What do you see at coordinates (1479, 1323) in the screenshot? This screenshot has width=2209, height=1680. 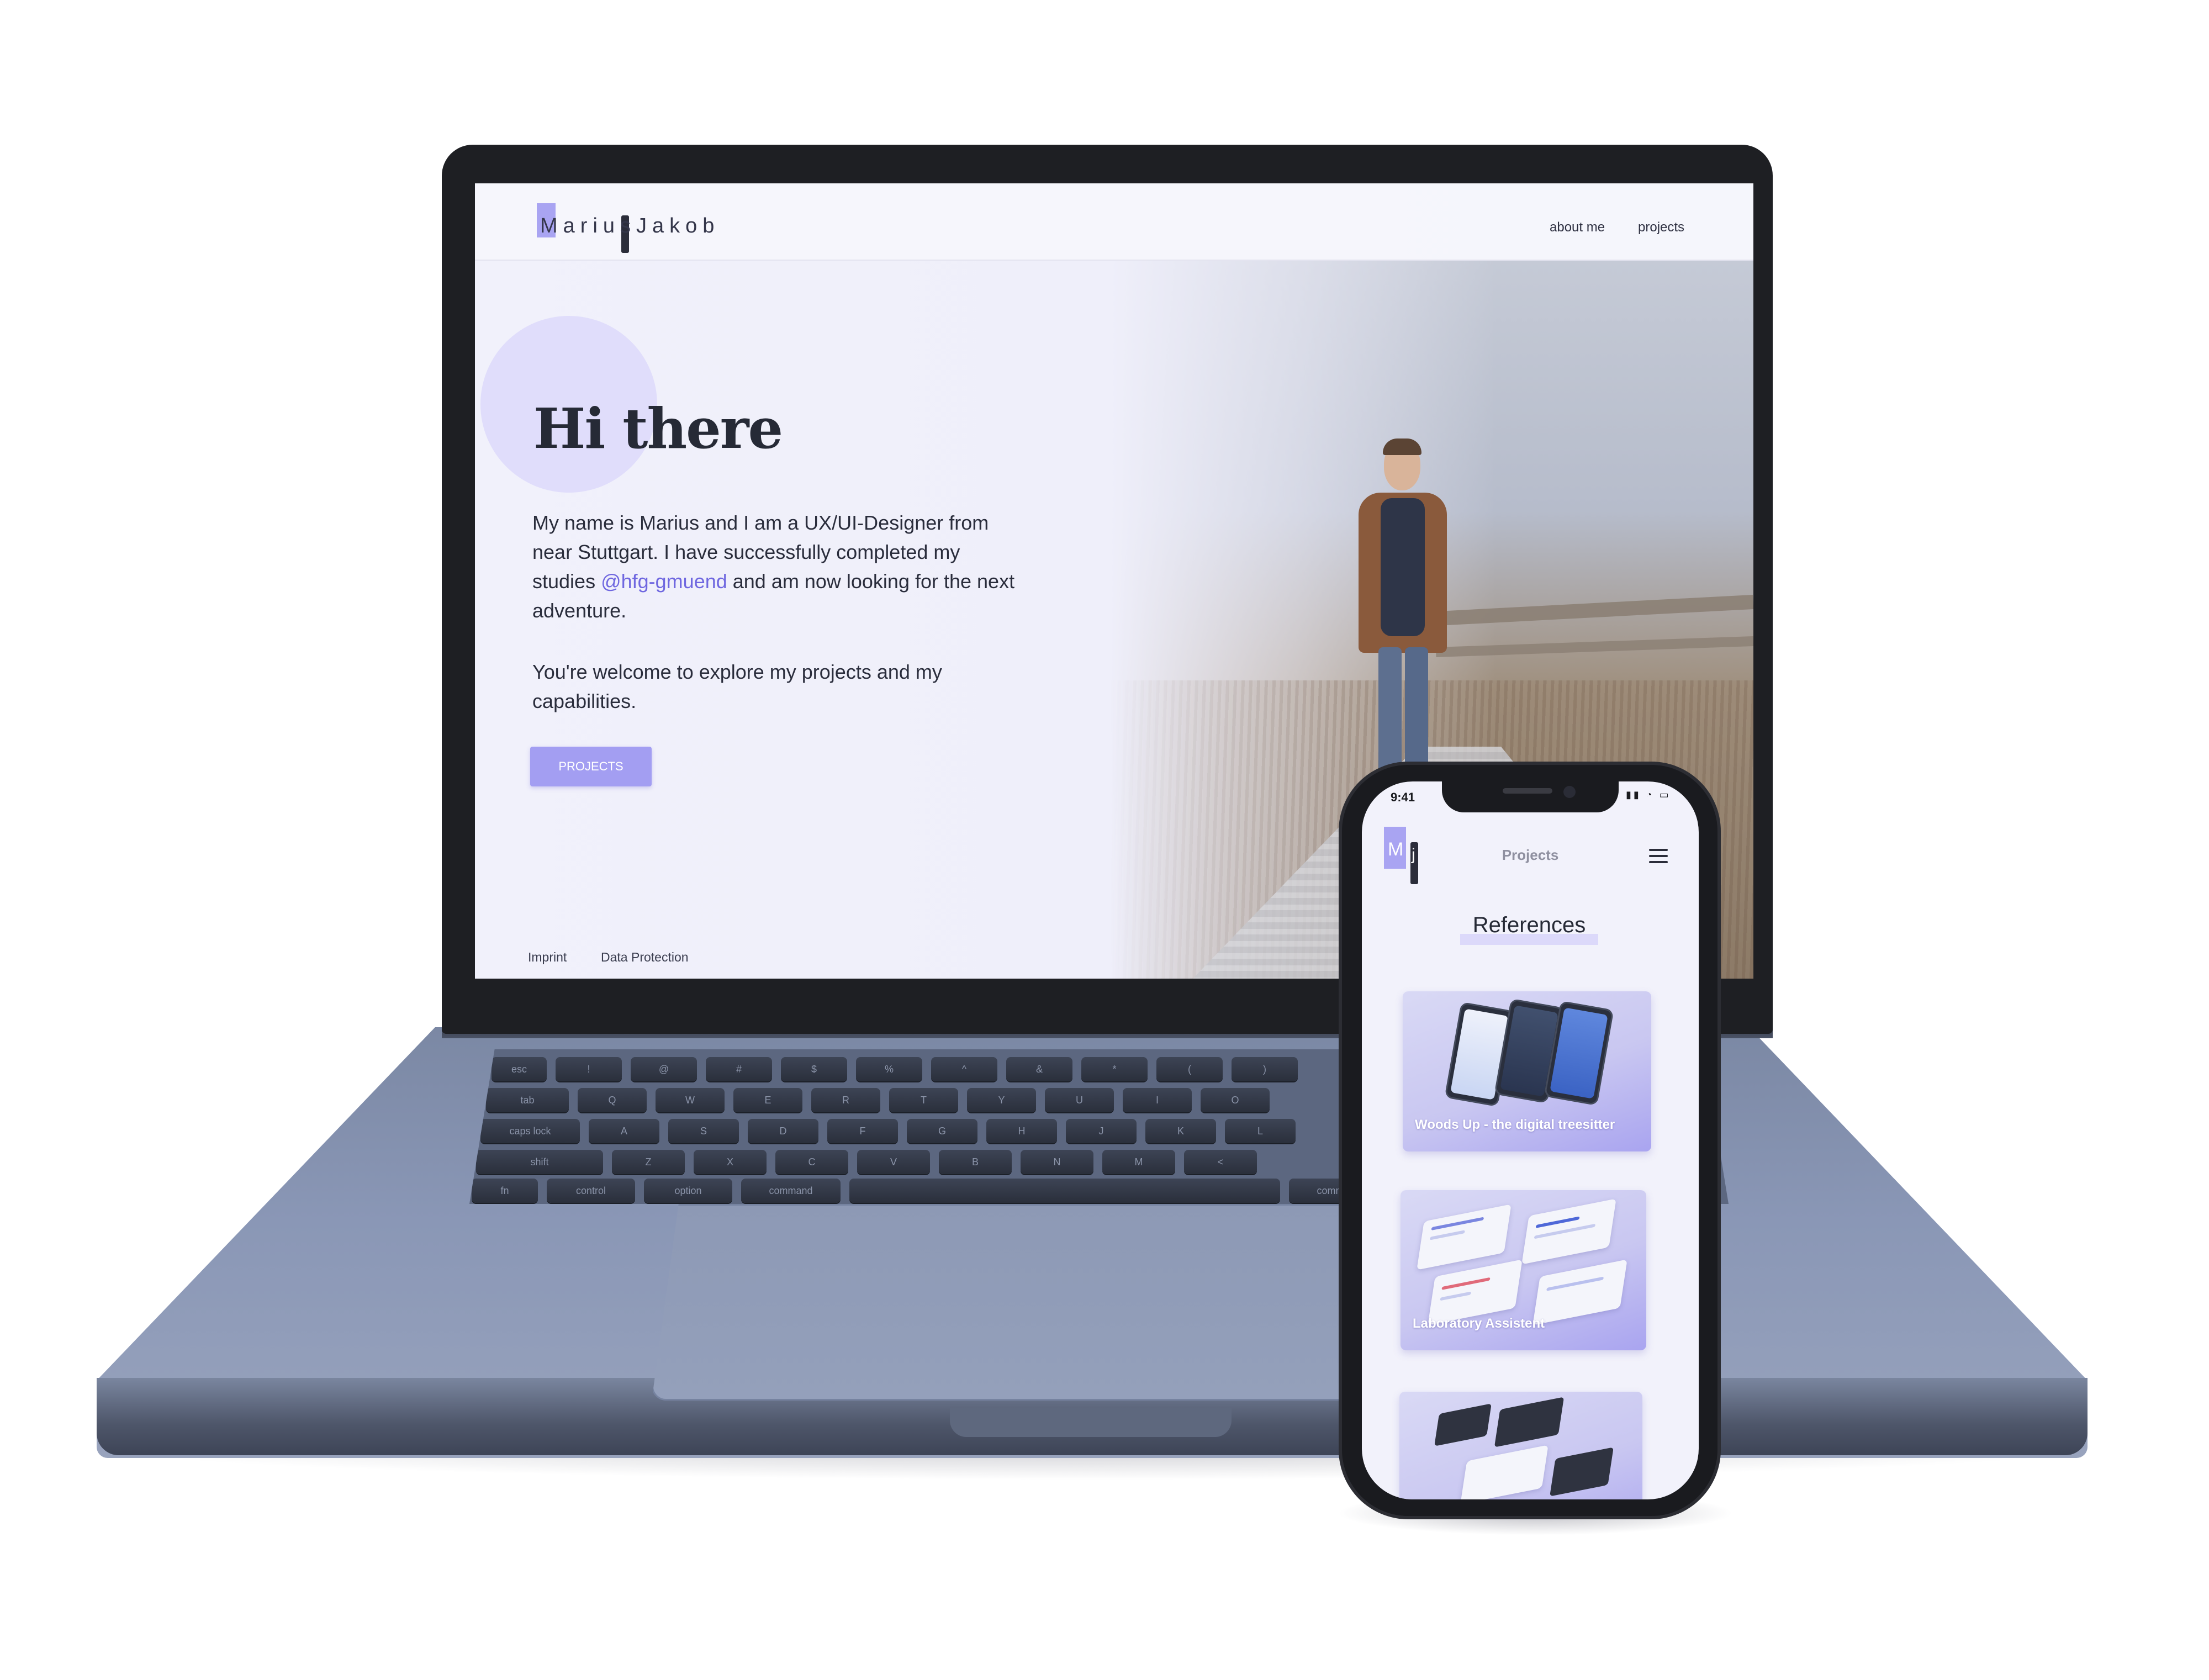 I see `project-card-title: Laboratory Assistent` at bounding box center [1479, 1323].